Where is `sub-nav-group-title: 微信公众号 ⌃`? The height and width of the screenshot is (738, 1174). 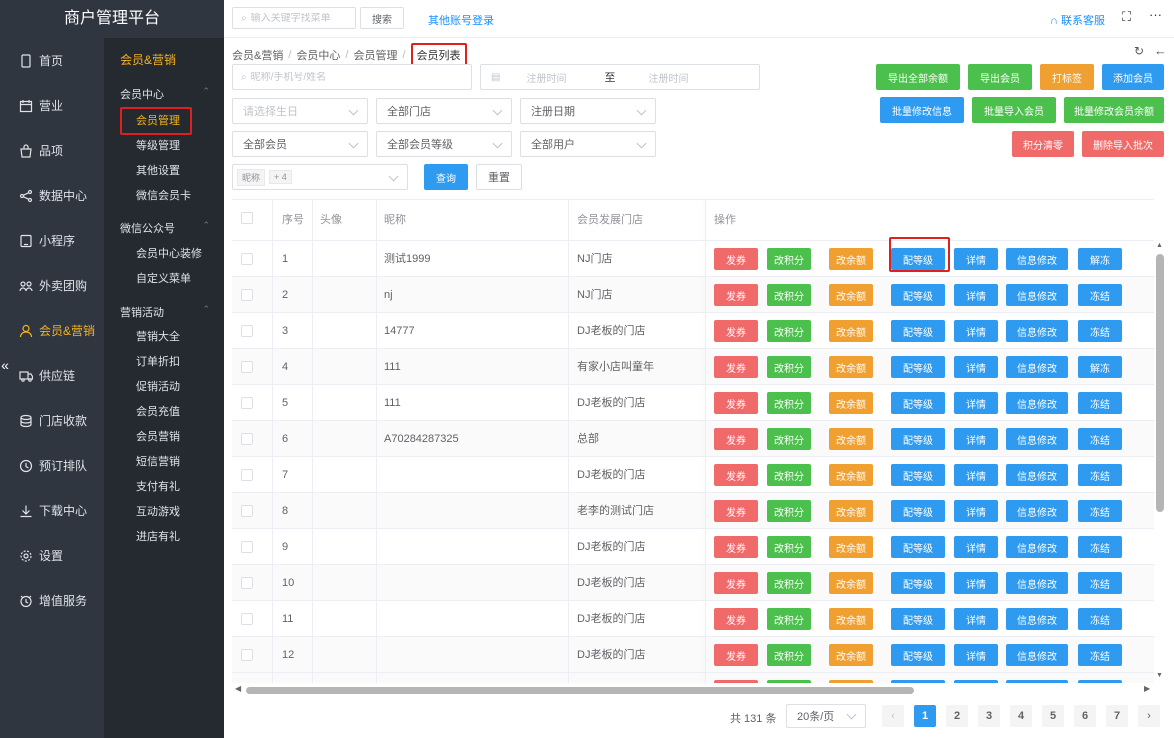
sub-nav-group-title: 微信公众号 ⌃ is located at coordinates (167, 228).